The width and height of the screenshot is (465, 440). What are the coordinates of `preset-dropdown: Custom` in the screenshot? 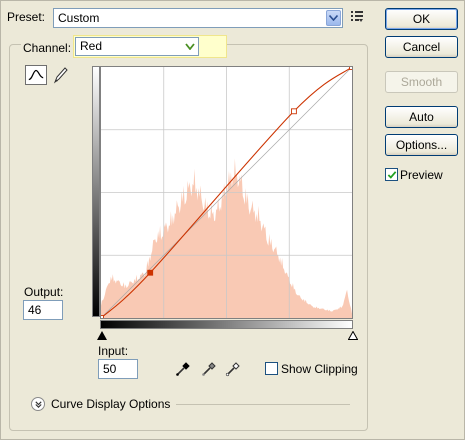 It's located at (198, 18).